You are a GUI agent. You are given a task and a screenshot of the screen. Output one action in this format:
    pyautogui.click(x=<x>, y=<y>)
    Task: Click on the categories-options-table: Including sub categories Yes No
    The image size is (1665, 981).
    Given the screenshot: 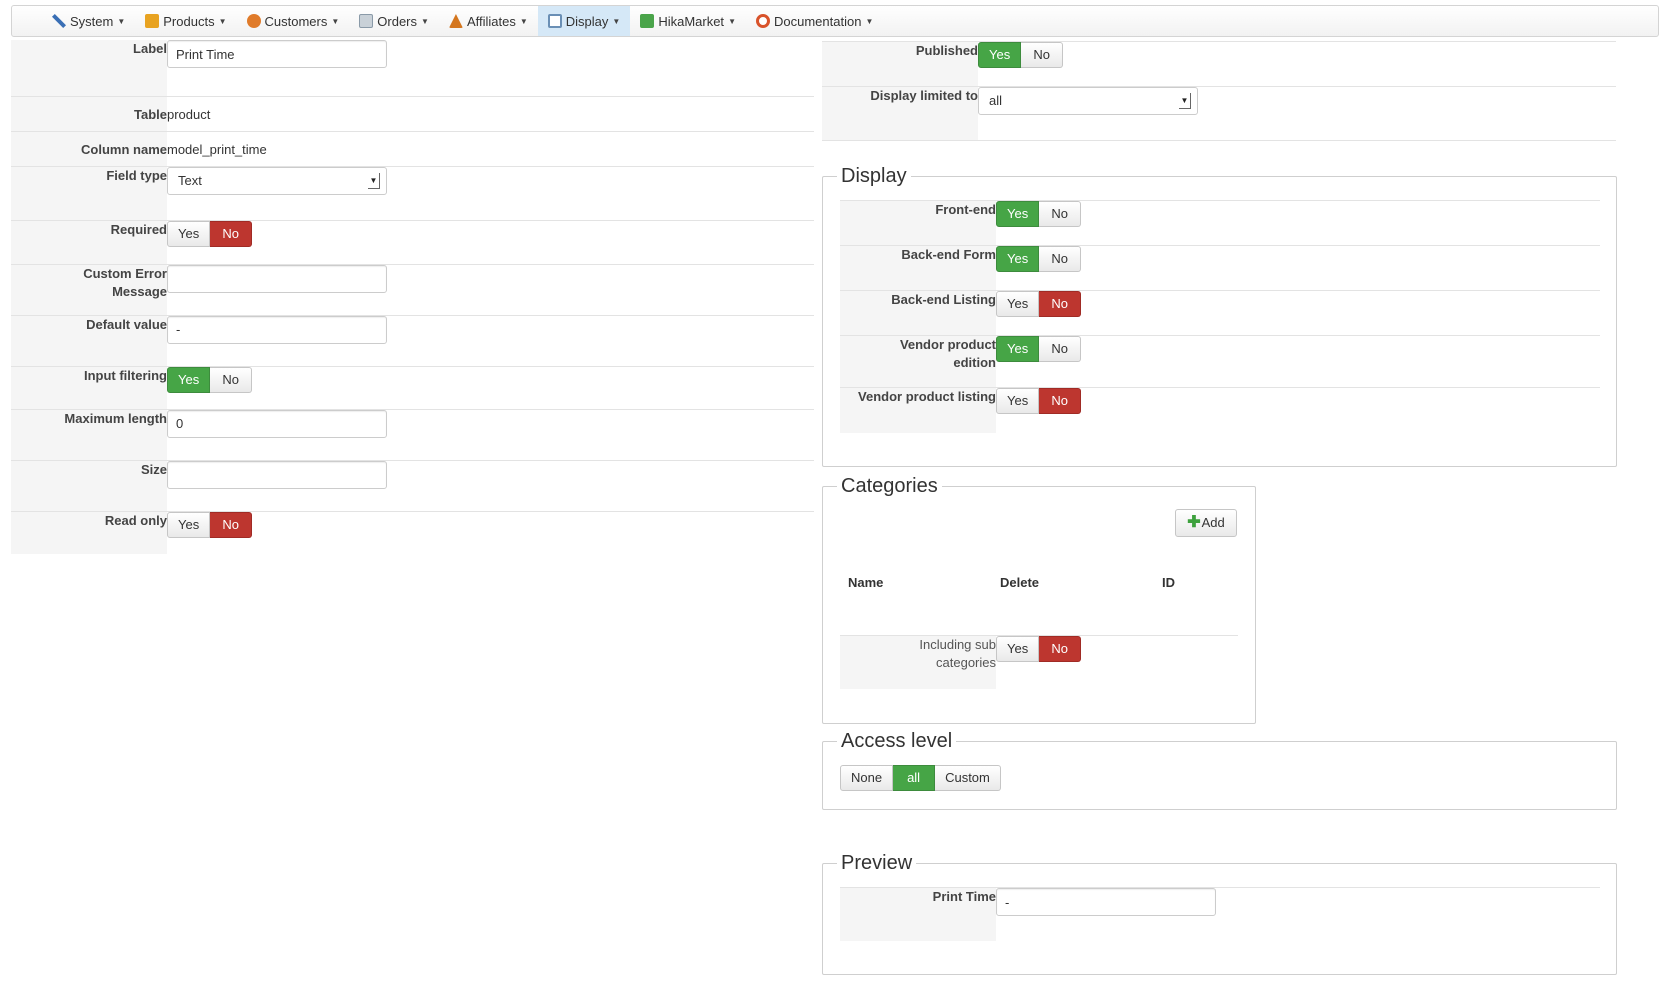 What is the action you would take?
    pyautogui.click(x=1039, y=662)
    